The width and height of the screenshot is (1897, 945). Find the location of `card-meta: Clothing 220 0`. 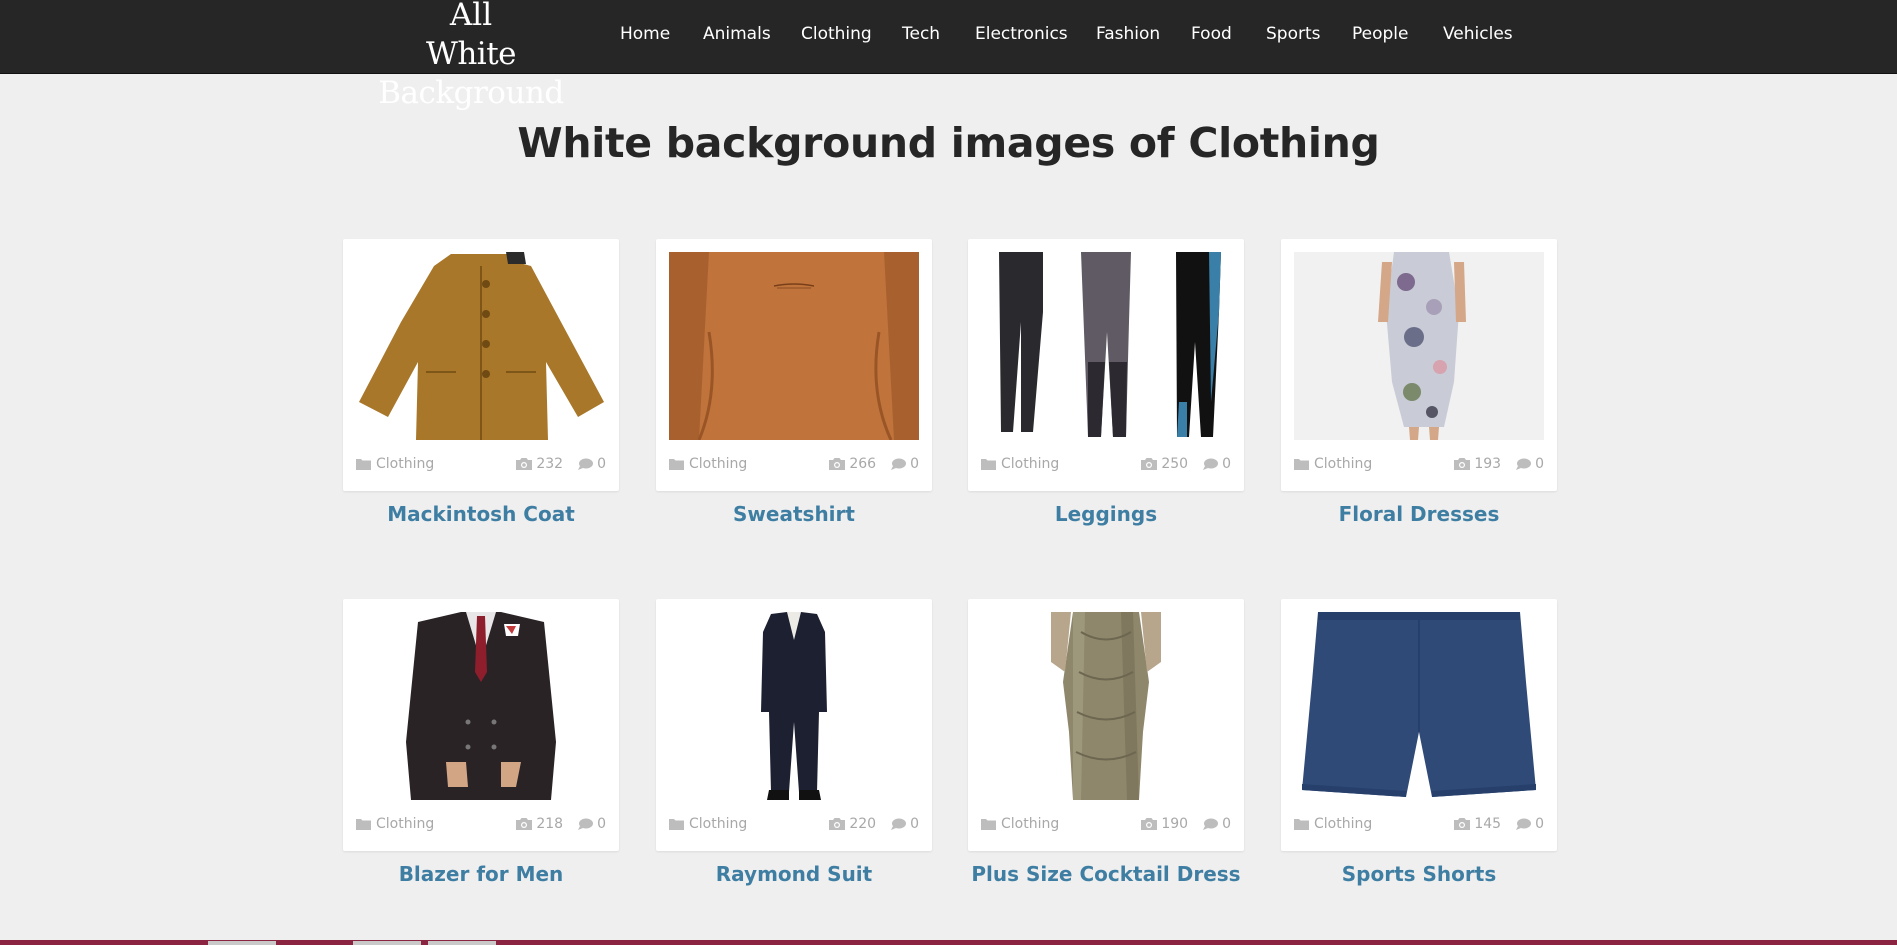

card-meta: Clothing 220 0 is located at coordinates (794, 826).